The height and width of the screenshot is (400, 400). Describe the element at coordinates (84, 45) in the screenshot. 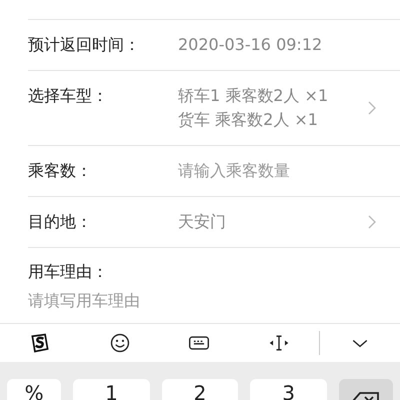

I see `field-label: 预计返回时间：` at that location.